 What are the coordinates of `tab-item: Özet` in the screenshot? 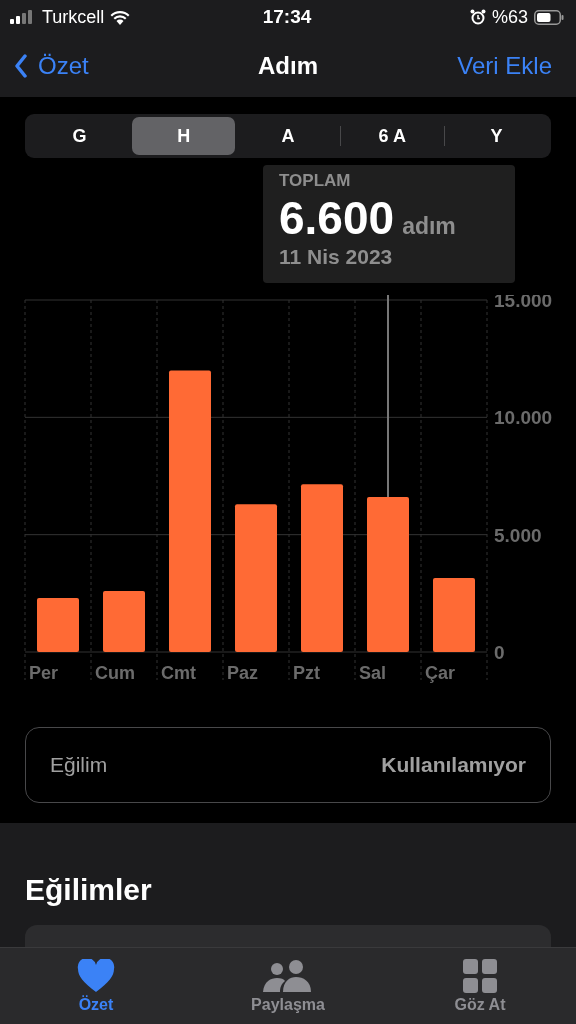 It's located at (96, 986).